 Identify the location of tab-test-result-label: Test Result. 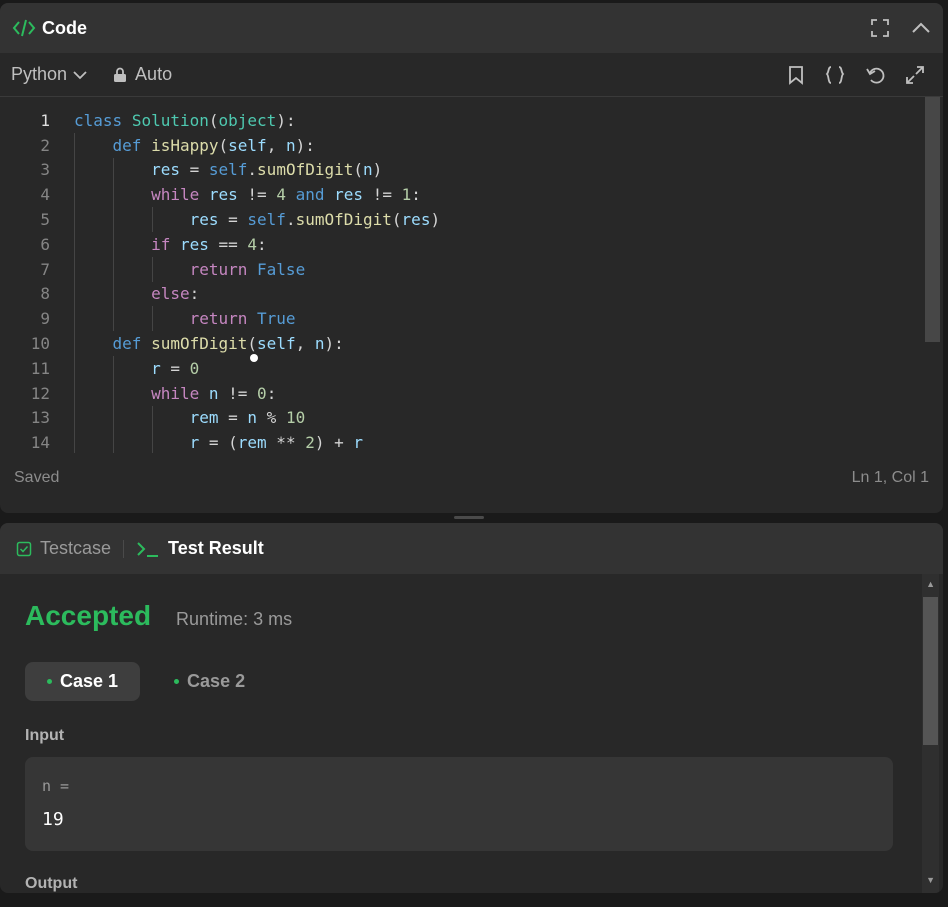
(216, 548).